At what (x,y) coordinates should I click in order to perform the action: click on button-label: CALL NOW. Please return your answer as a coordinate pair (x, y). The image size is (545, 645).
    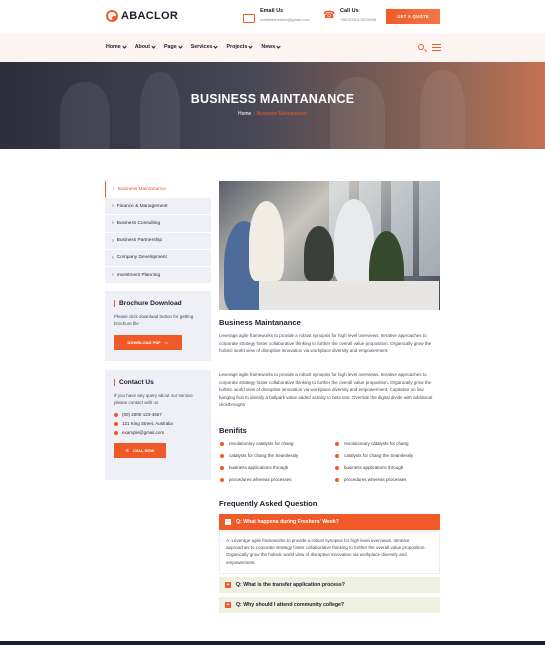
    Looking at the image, I should click on (143, 450).